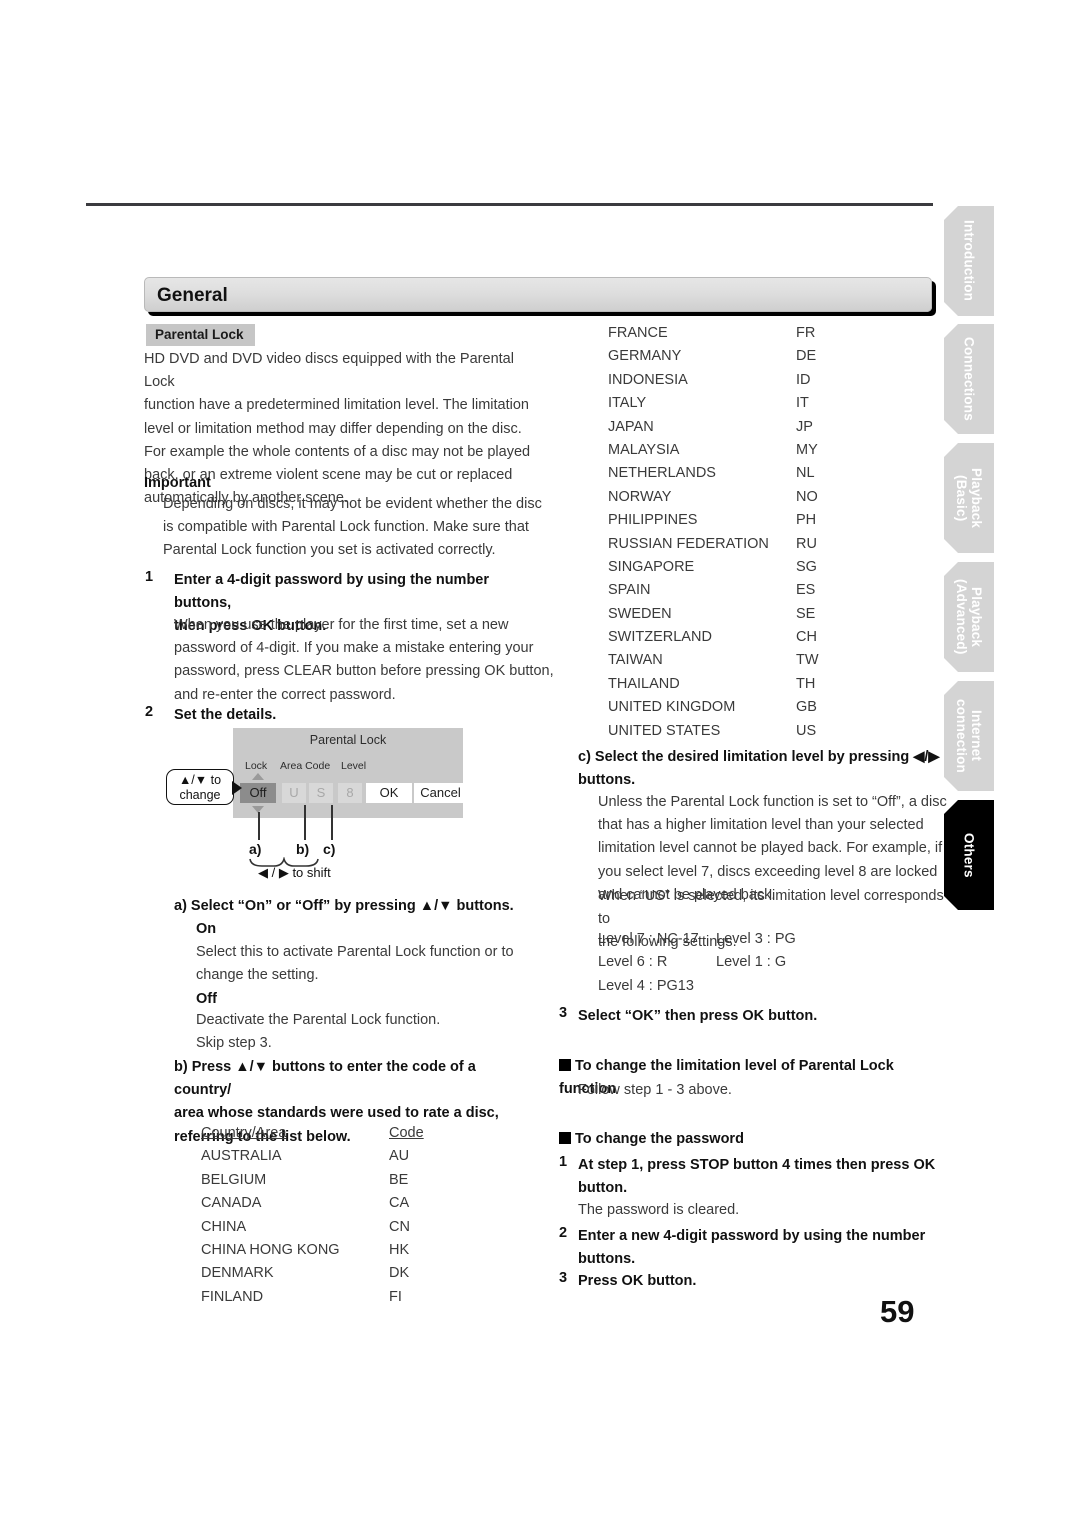 Image resolution: width=1080 pixels, height=1528 pixels. Describe the element at coordinates (806, 356) in the screenshot. I see `country-code: DE` at that location.